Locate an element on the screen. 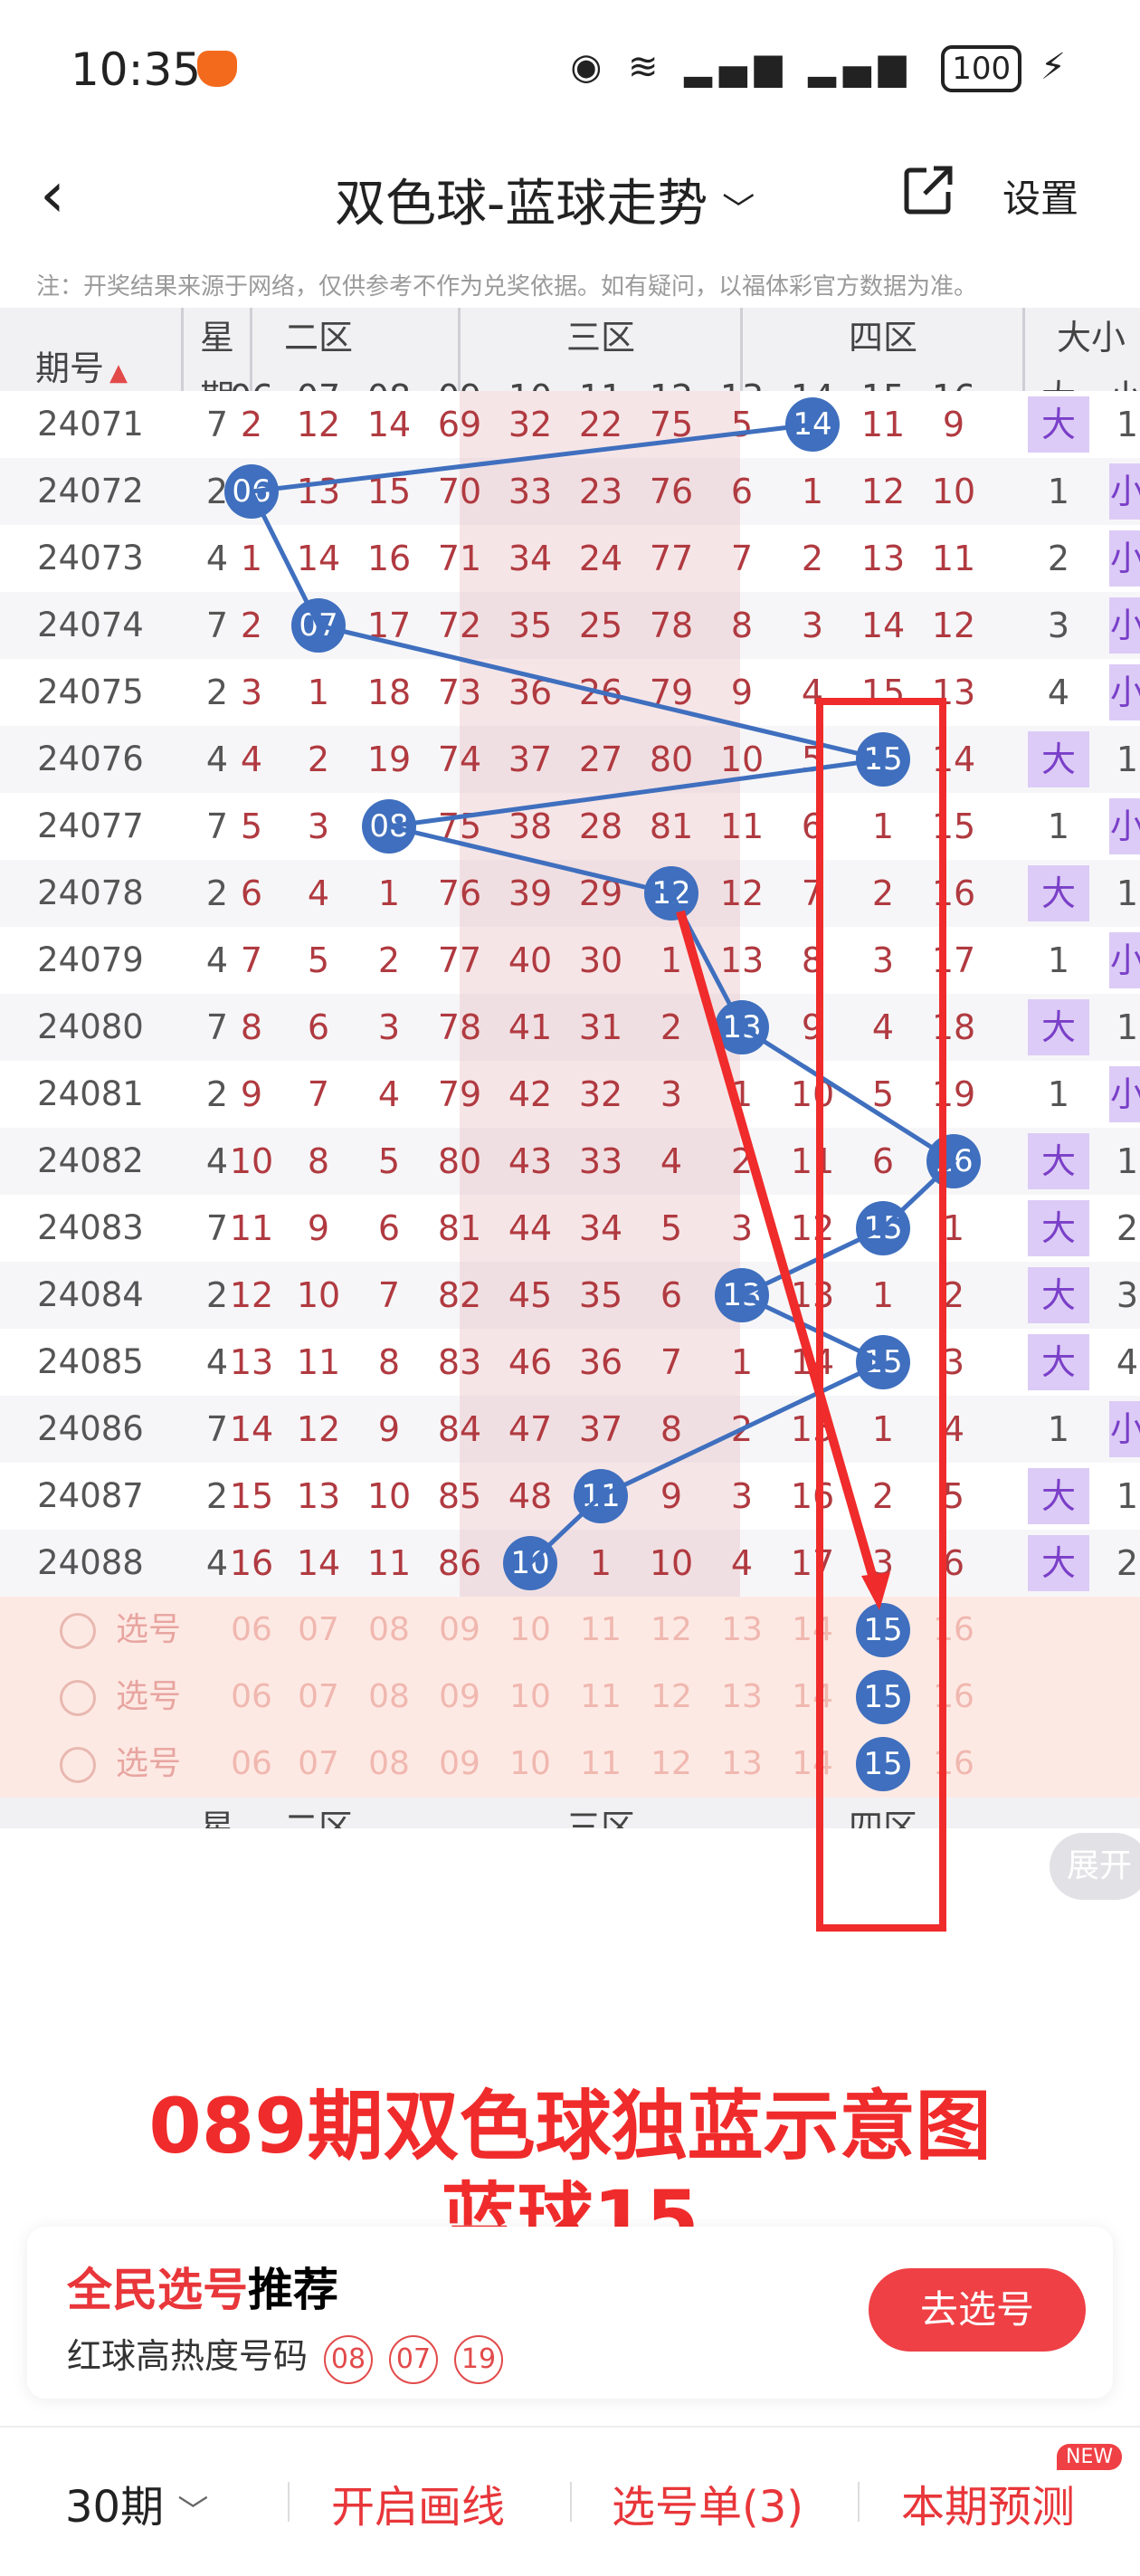 The height and width of the screenshot is (2576, 1140). go-select-button: 去选号 is located at coordinates (978, 2310).